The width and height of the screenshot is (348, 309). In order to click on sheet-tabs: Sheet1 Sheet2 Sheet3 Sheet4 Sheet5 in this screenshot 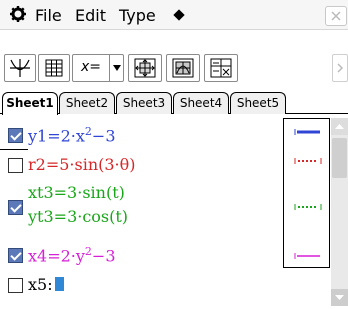, I will do `click(174, 103)`.